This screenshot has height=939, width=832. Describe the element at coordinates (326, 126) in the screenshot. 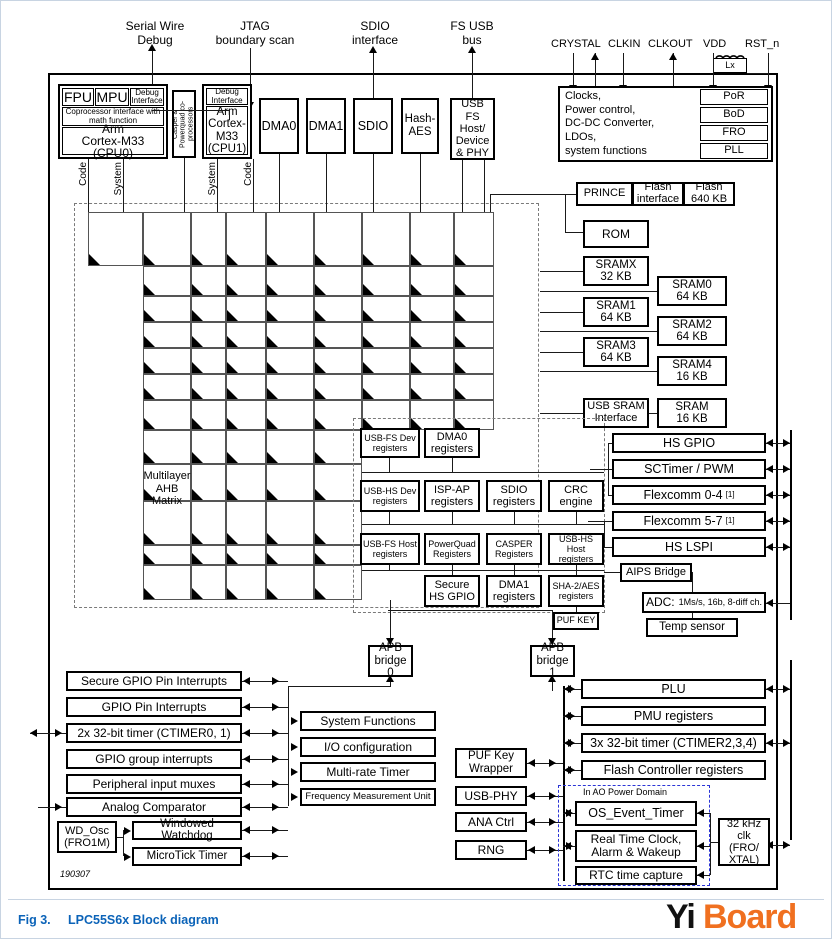

I see `dma1-master: DMA1` at that location.